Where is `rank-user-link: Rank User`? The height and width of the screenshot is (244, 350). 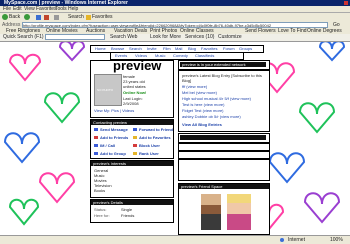 rank-user-link: Rank User is located at coordinates (149, 153).